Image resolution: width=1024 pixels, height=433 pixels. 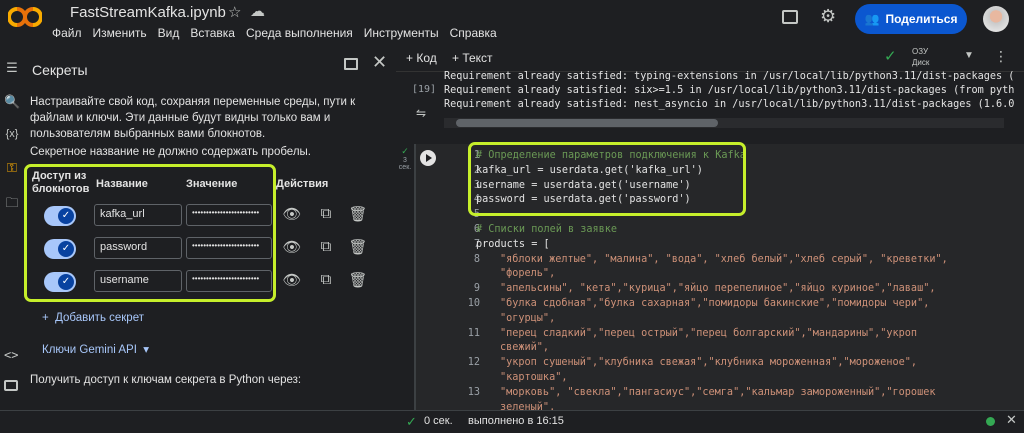 What do you see at coordinates (302, 184) in the screenshot?
I see `header-actions: Действия` at bounding box center [302, 184].